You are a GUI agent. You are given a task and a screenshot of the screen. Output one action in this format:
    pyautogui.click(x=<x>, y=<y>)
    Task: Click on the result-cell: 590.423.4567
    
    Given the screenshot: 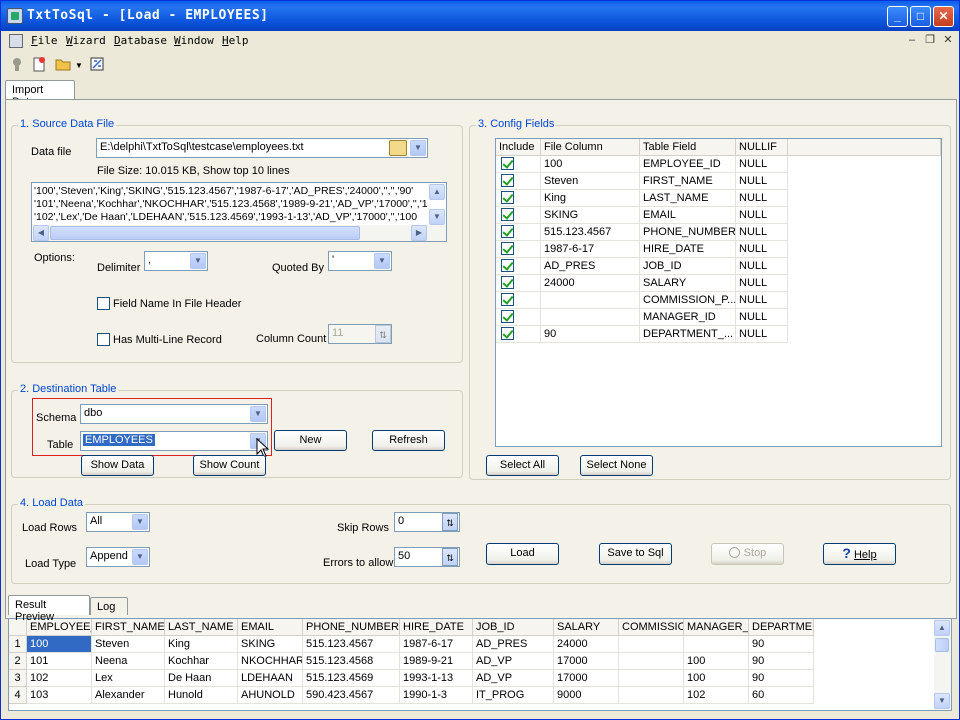 What is the action you would take?
    pyautogui.click(x=351, y=695)
    